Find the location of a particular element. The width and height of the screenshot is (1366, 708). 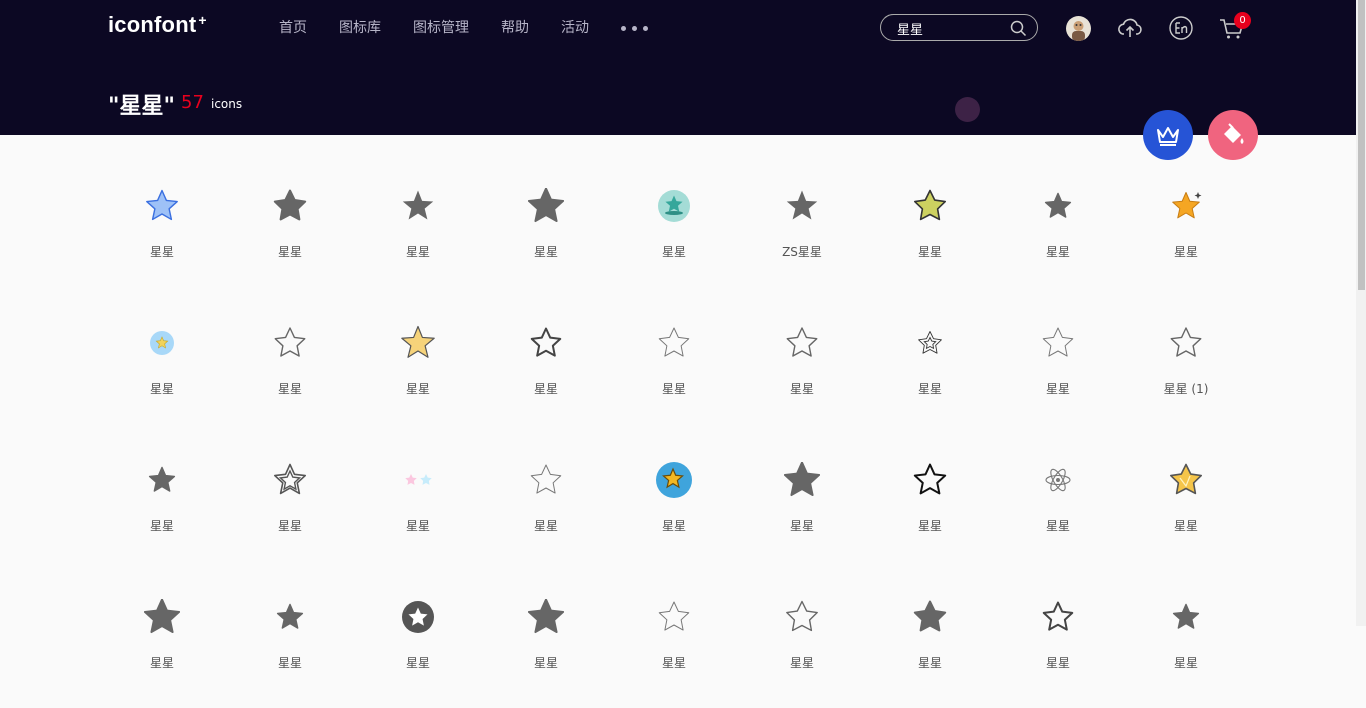

search-keyword-title: "星星" is located at coordinates (141, 106).